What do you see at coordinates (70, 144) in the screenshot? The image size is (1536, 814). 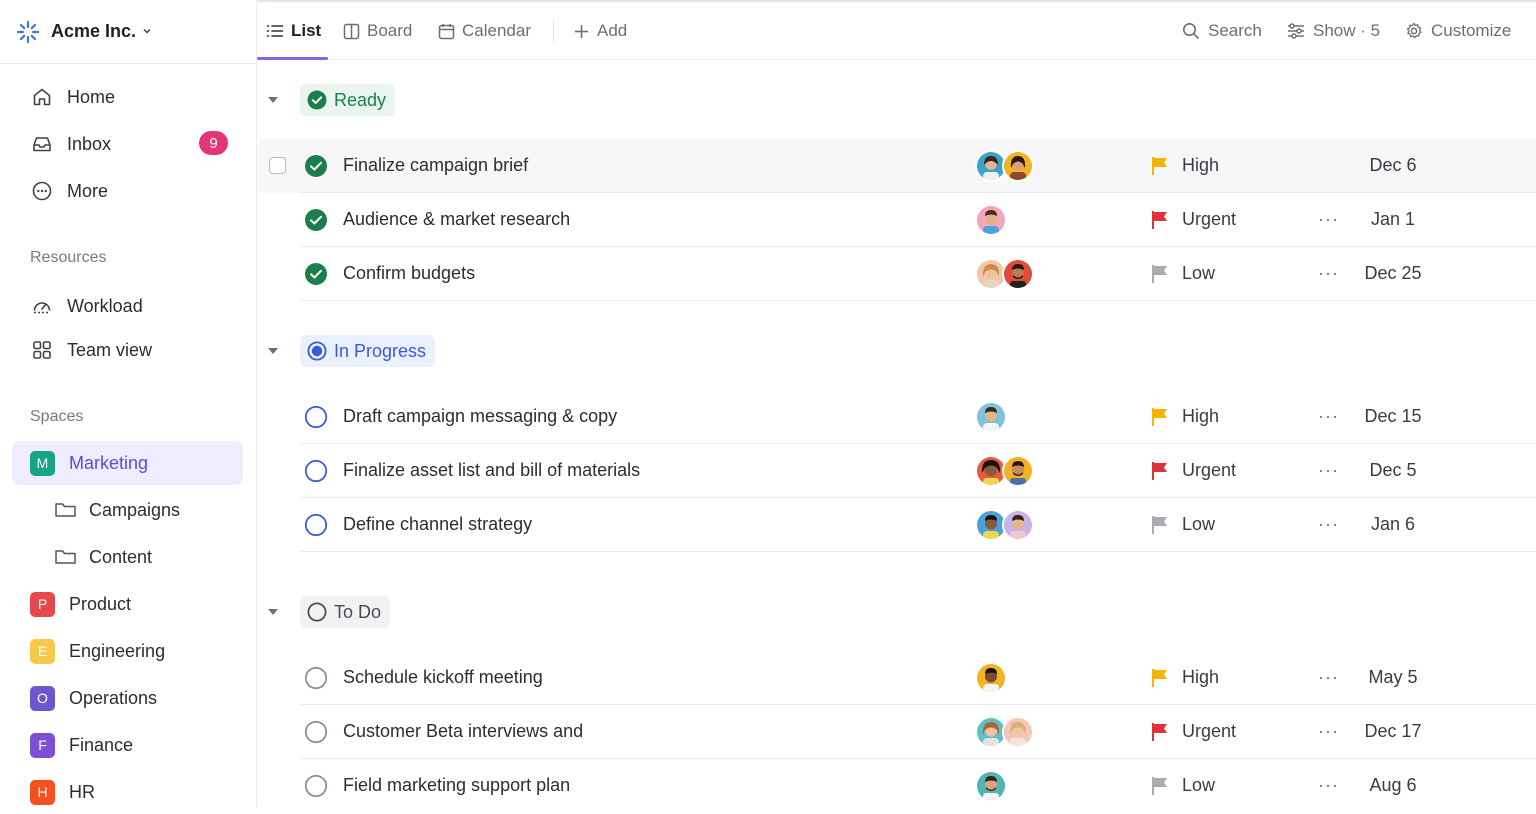 I see `sidebar-item-inbox: Inbox` at bounding box center [70, 144].